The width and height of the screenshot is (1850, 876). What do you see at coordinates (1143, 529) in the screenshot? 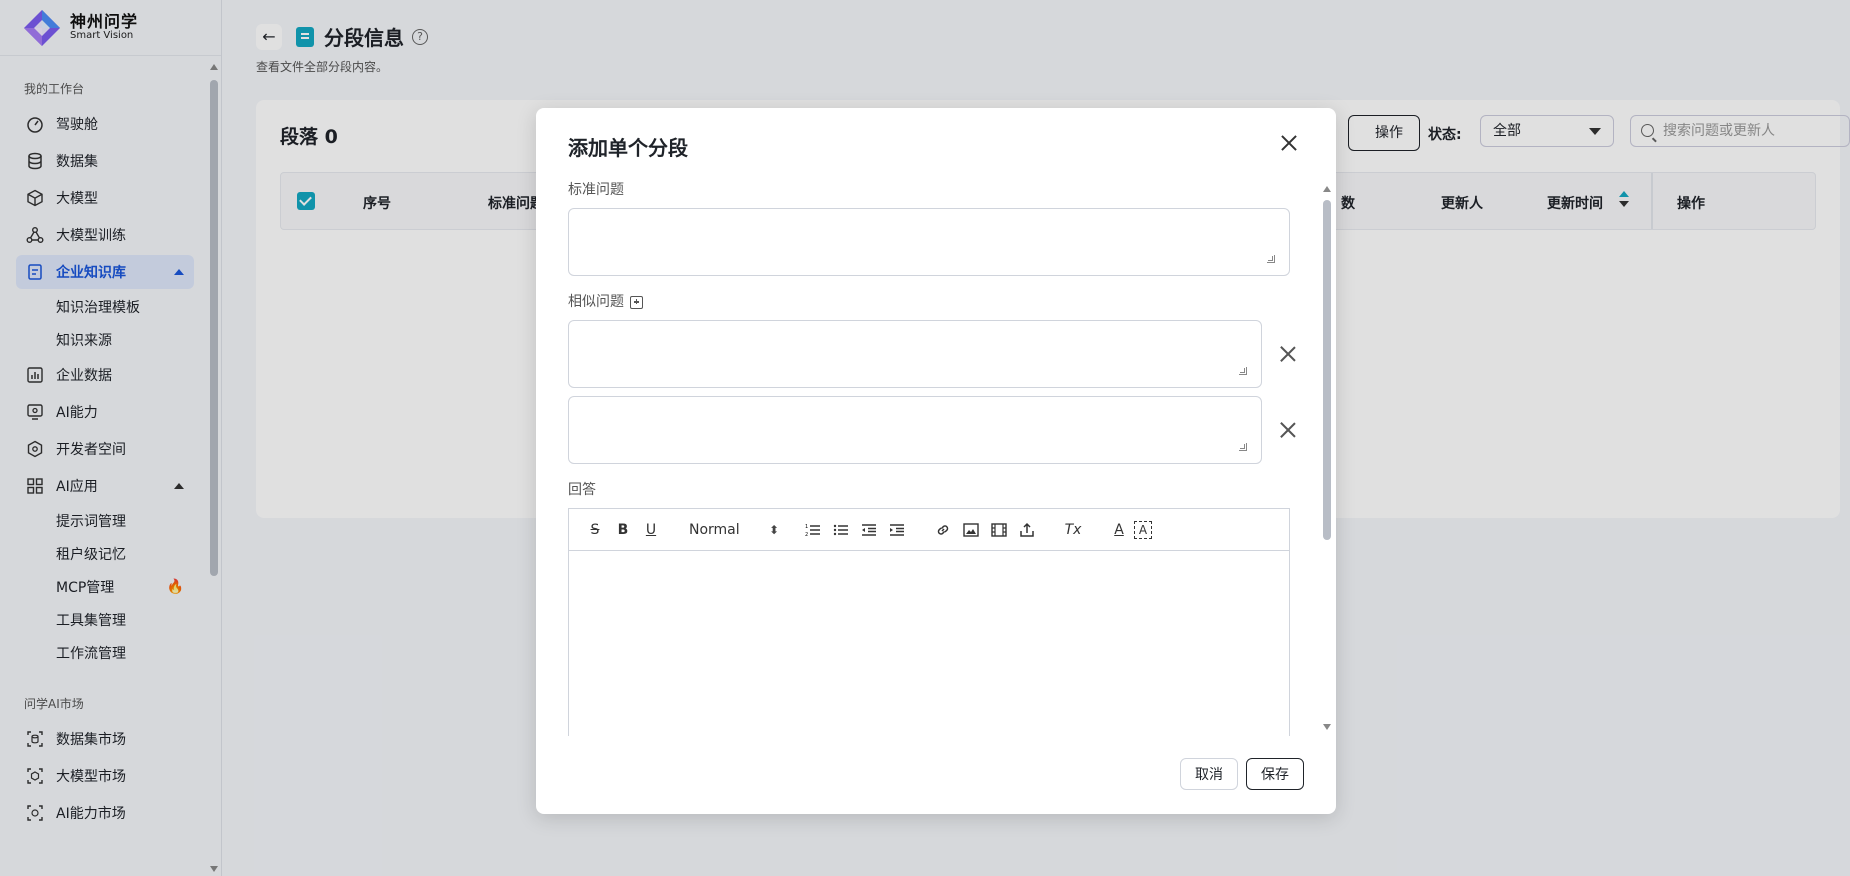
I see `highlight-color-button: A` at bounding box center [1143, 529].